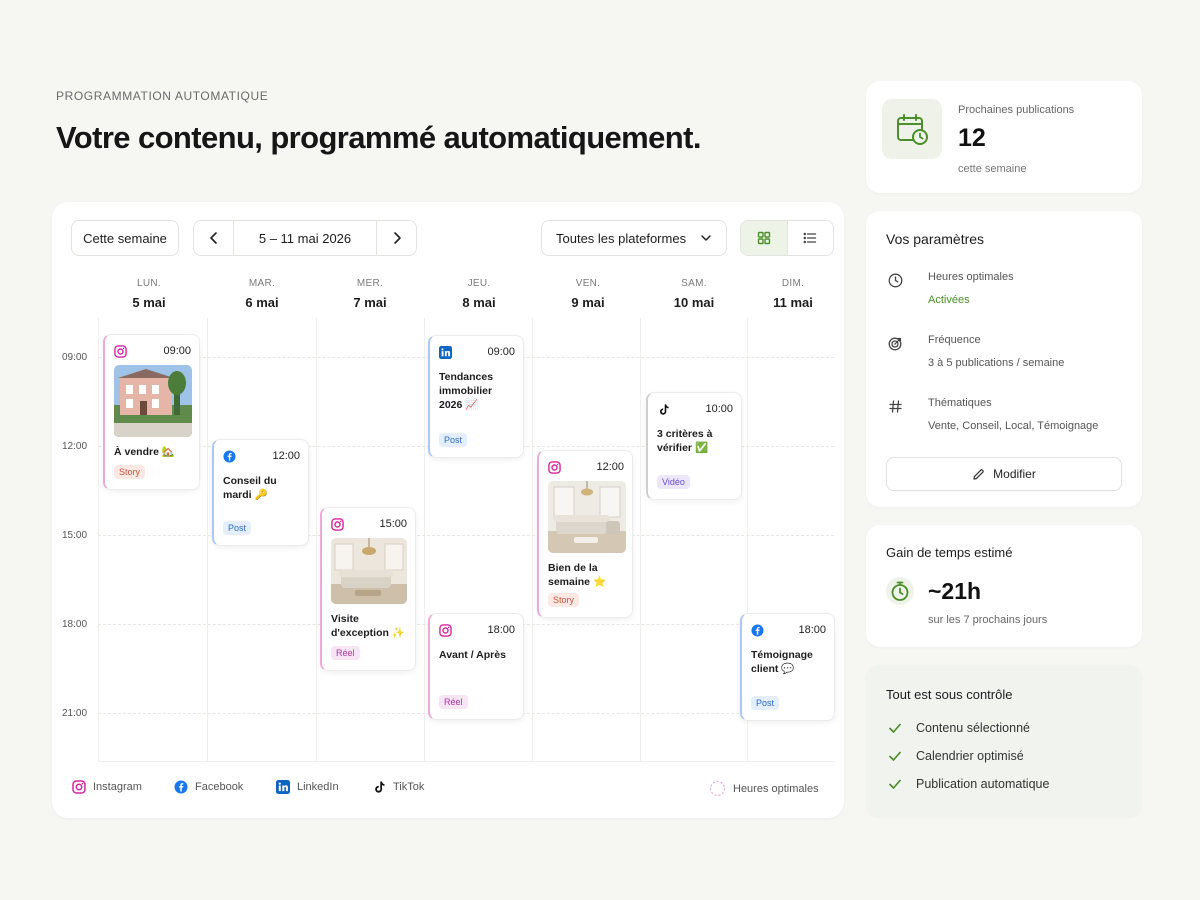 This screenshot has height=900, width=1200. I want to click on clock-icon, so click(895, 280).